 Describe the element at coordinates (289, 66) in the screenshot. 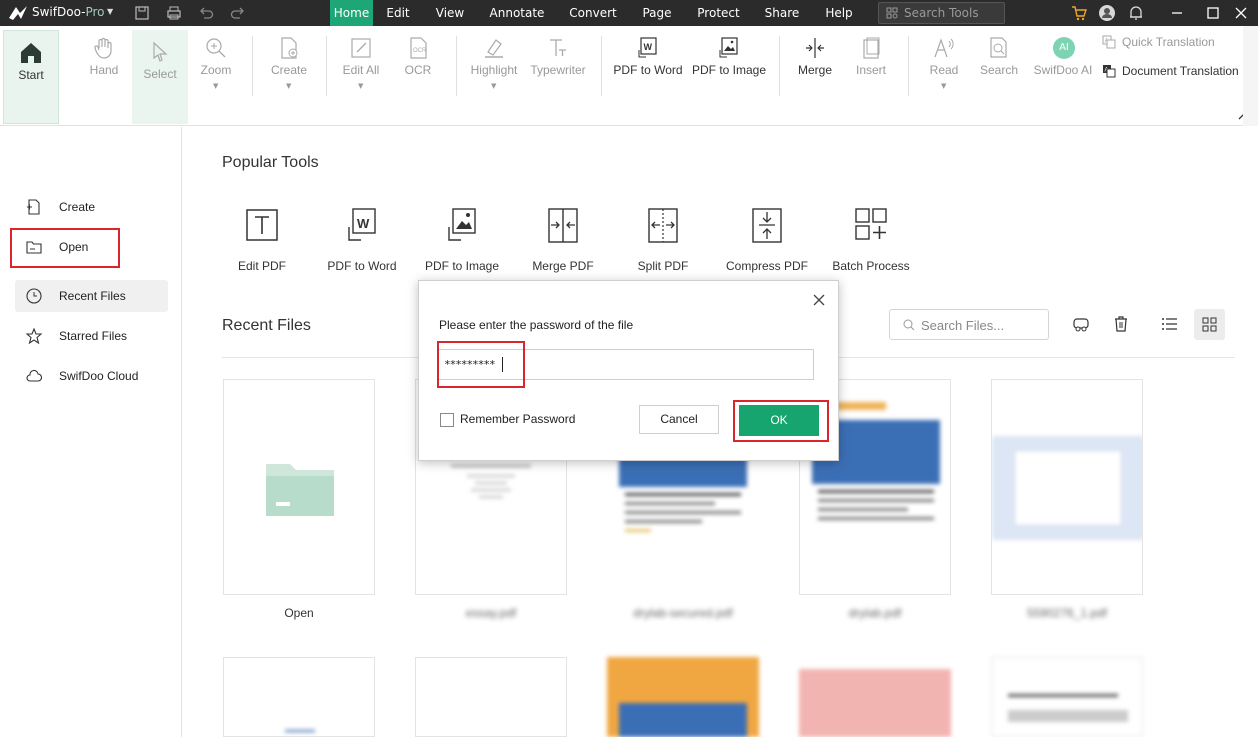

I see `create-button: Create ▼` at that location.